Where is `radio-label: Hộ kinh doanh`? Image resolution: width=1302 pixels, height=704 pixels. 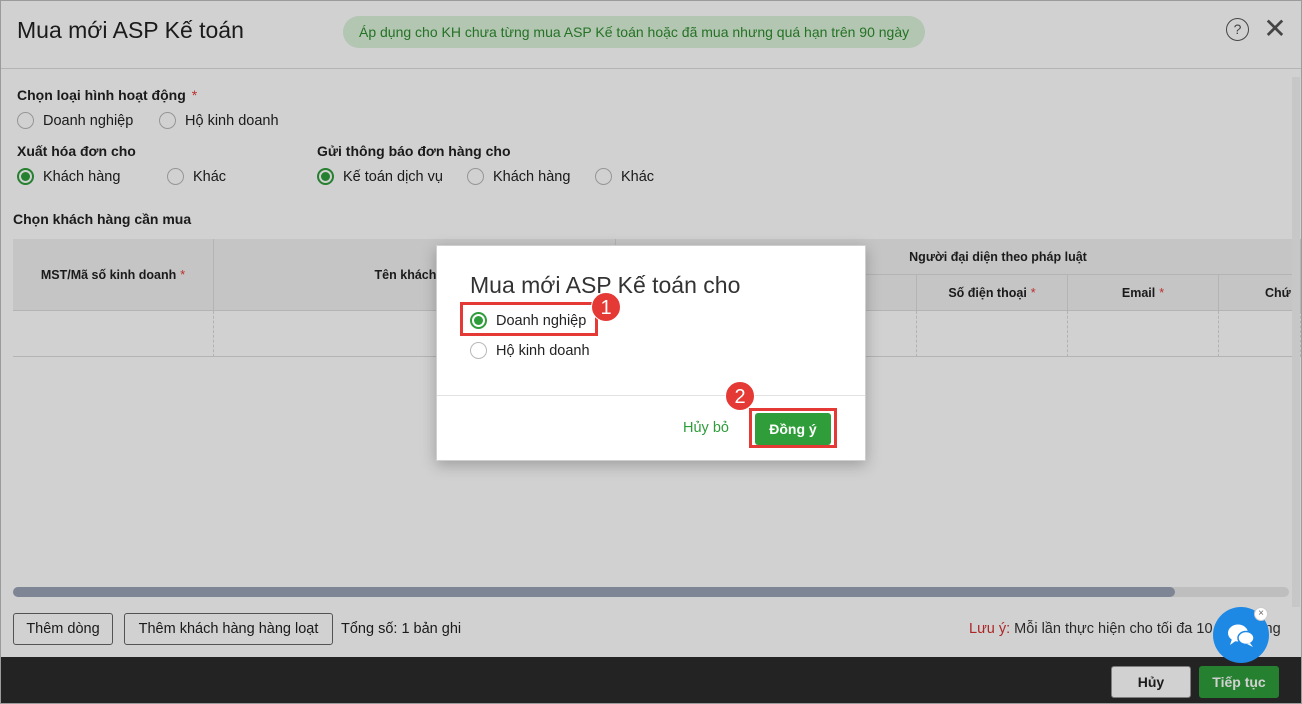 radio-label: Hộ kinh doanh is located at coordinates (543, 350).